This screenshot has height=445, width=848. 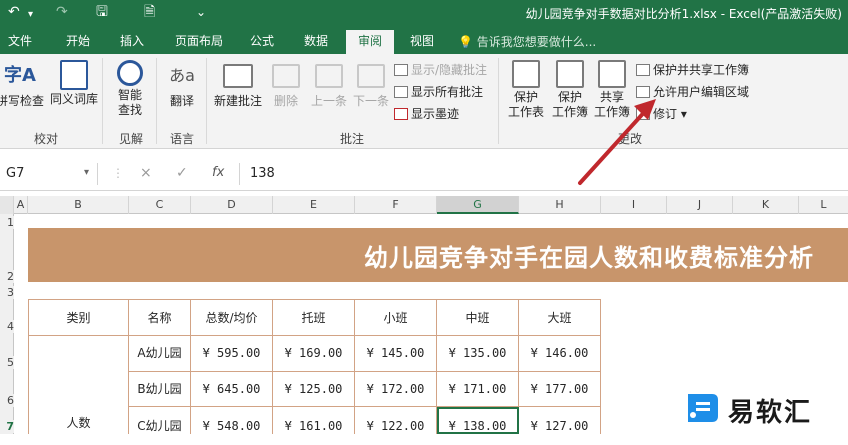 What do you see at coordinates (401, 114) in the screenshot?
I see `show-ink-icon` at bounding box center [401, 114].